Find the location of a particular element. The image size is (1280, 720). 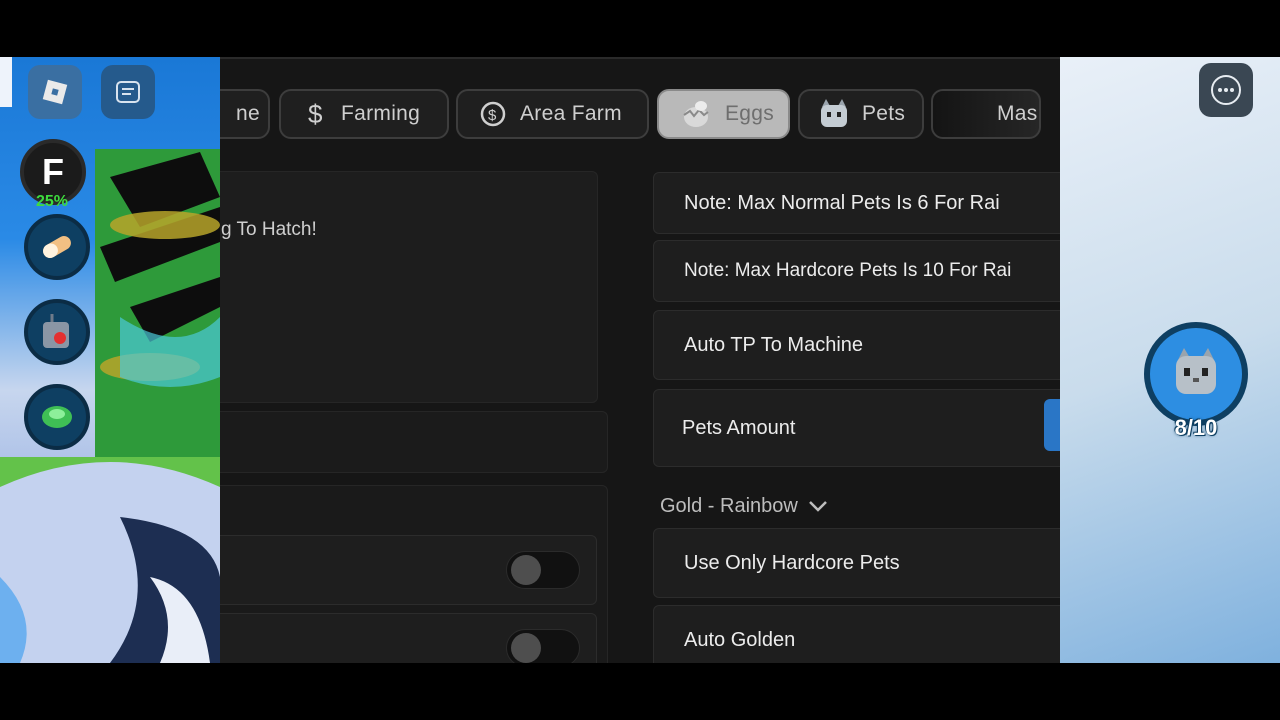

potion-icon is located at coordinates (57, 247).